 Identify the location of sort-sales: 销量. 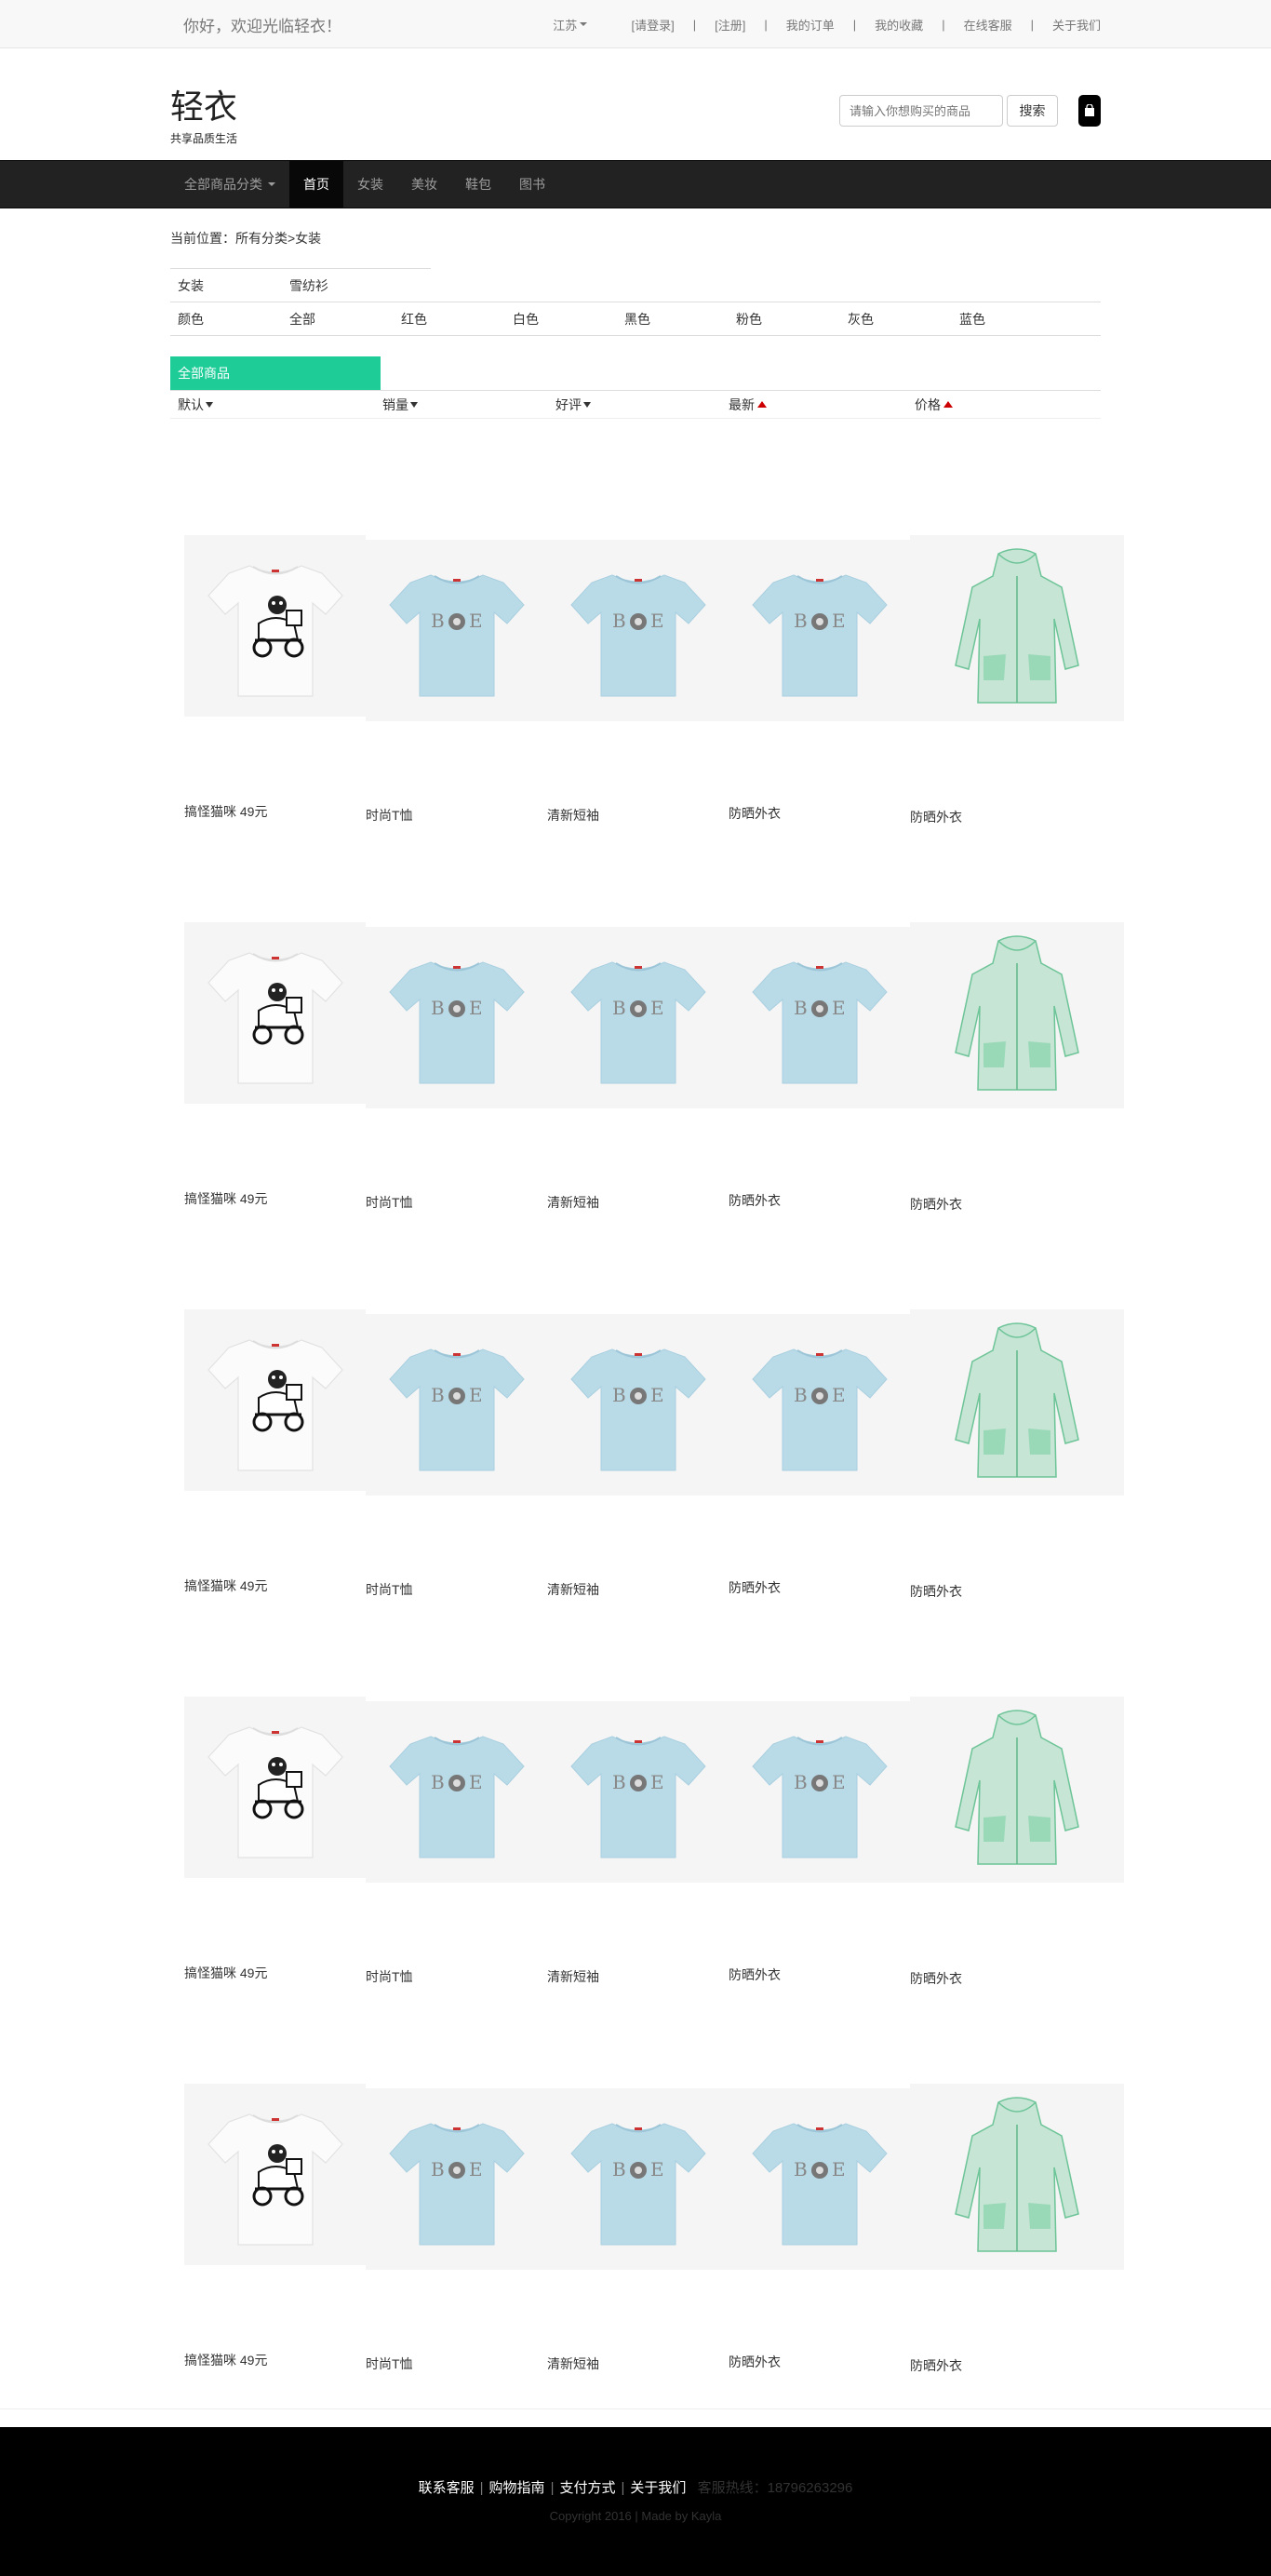
(468, 405).